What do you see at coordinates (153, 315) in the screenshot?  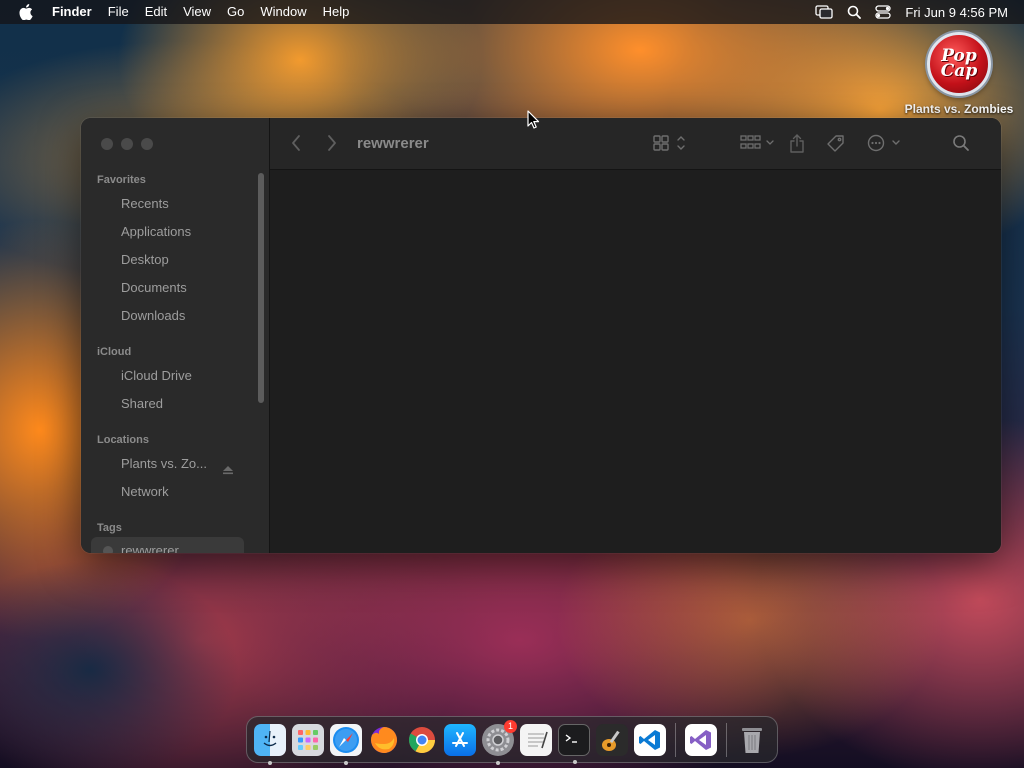 I see `sidebar-item-downloads: Downloads` at bounding box center [153, 315].